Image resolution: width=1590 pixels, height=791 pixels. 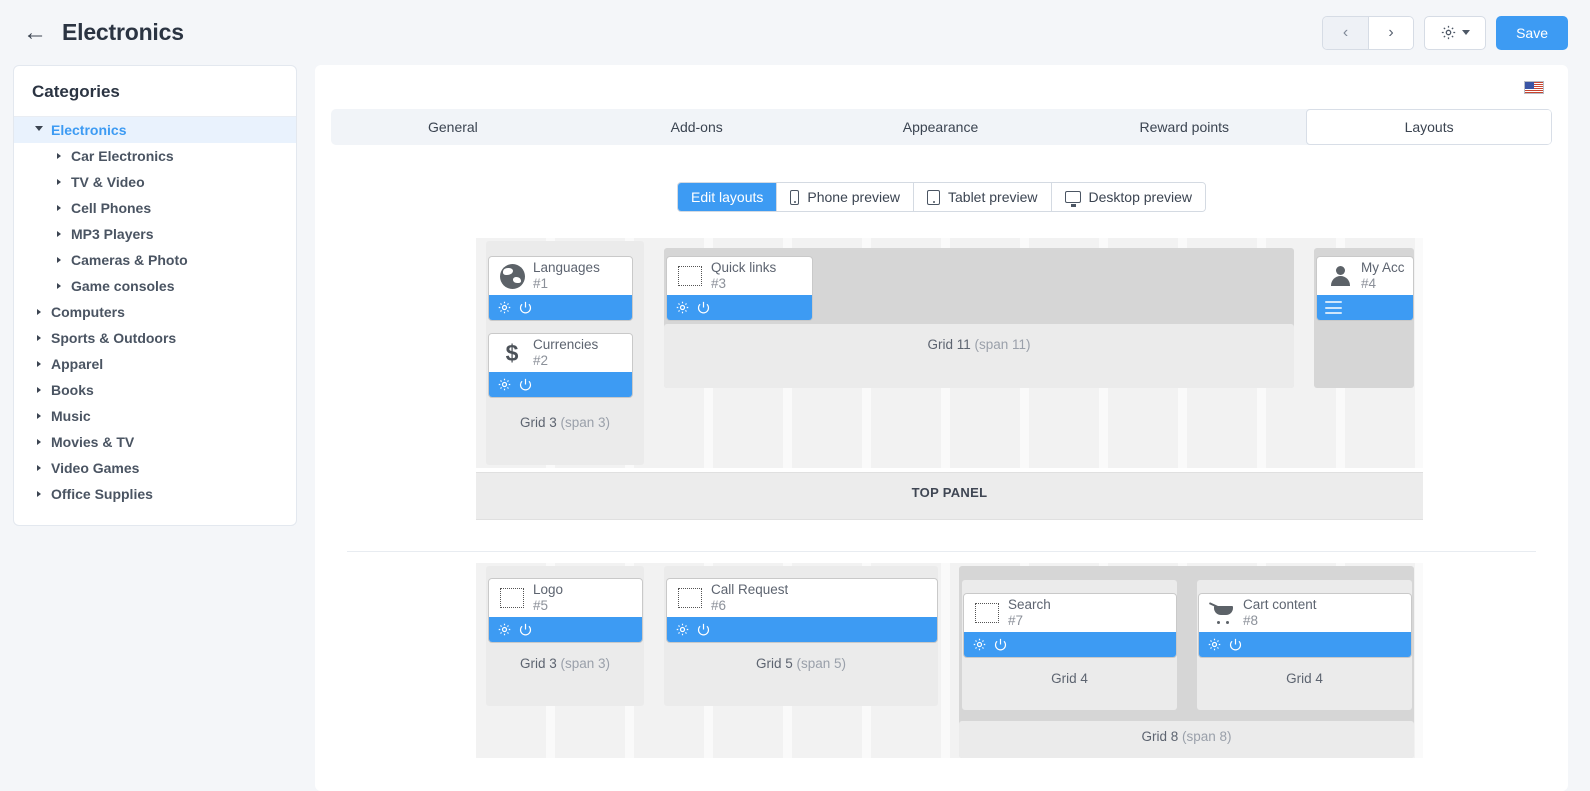 I want to click on preview-mode-label: Tablet preview, so click(x=993, y=197).